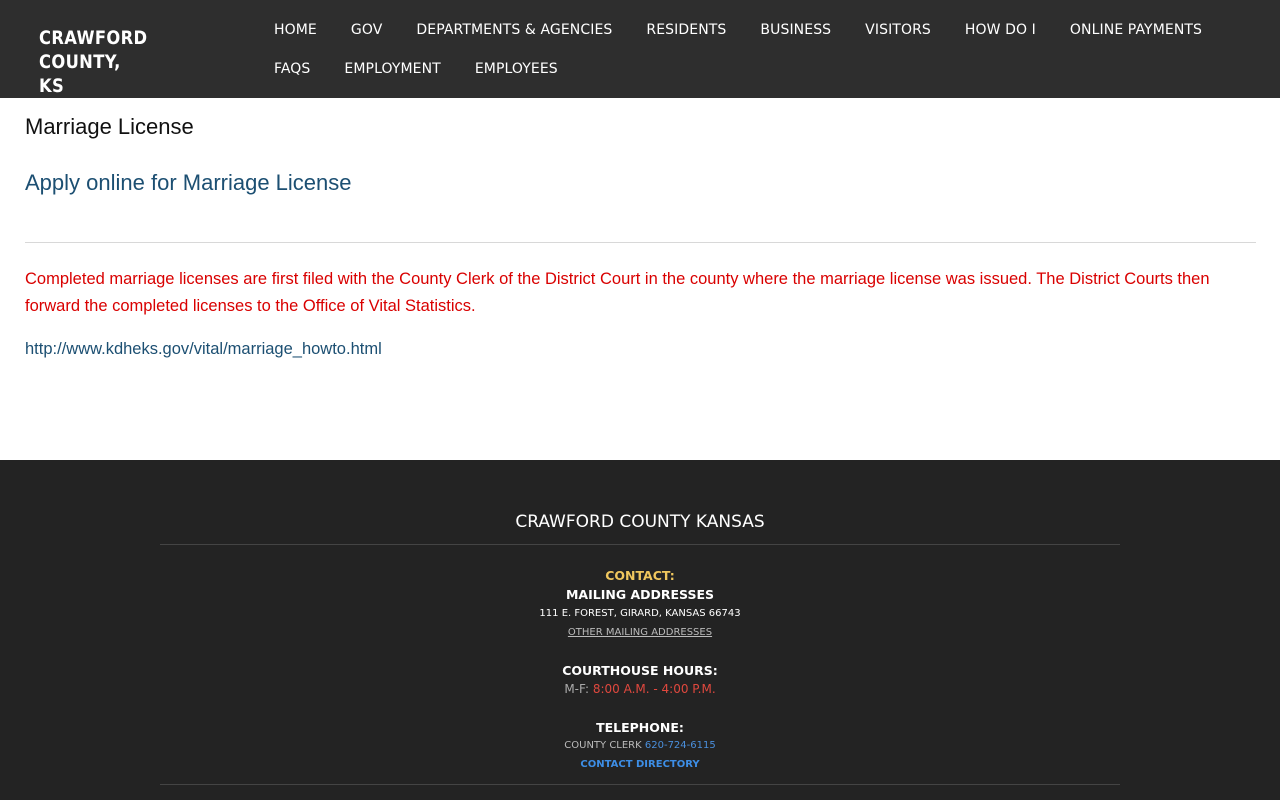 The height and width of the screenshot is (800, 1280). What do you see at coordinates (1136, 30) in the screenshot?
I see `nav-item-online-payments: ONLINE PAYMENTS` at bounding box center [1136, 30].